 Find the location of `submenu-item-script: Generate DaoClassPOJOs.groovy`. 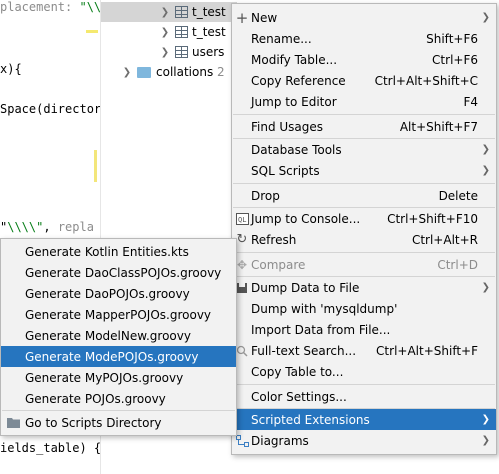

submenu-item-script: Generate DaoClassPOJOs.groovy is located at coordinates (118, 272).